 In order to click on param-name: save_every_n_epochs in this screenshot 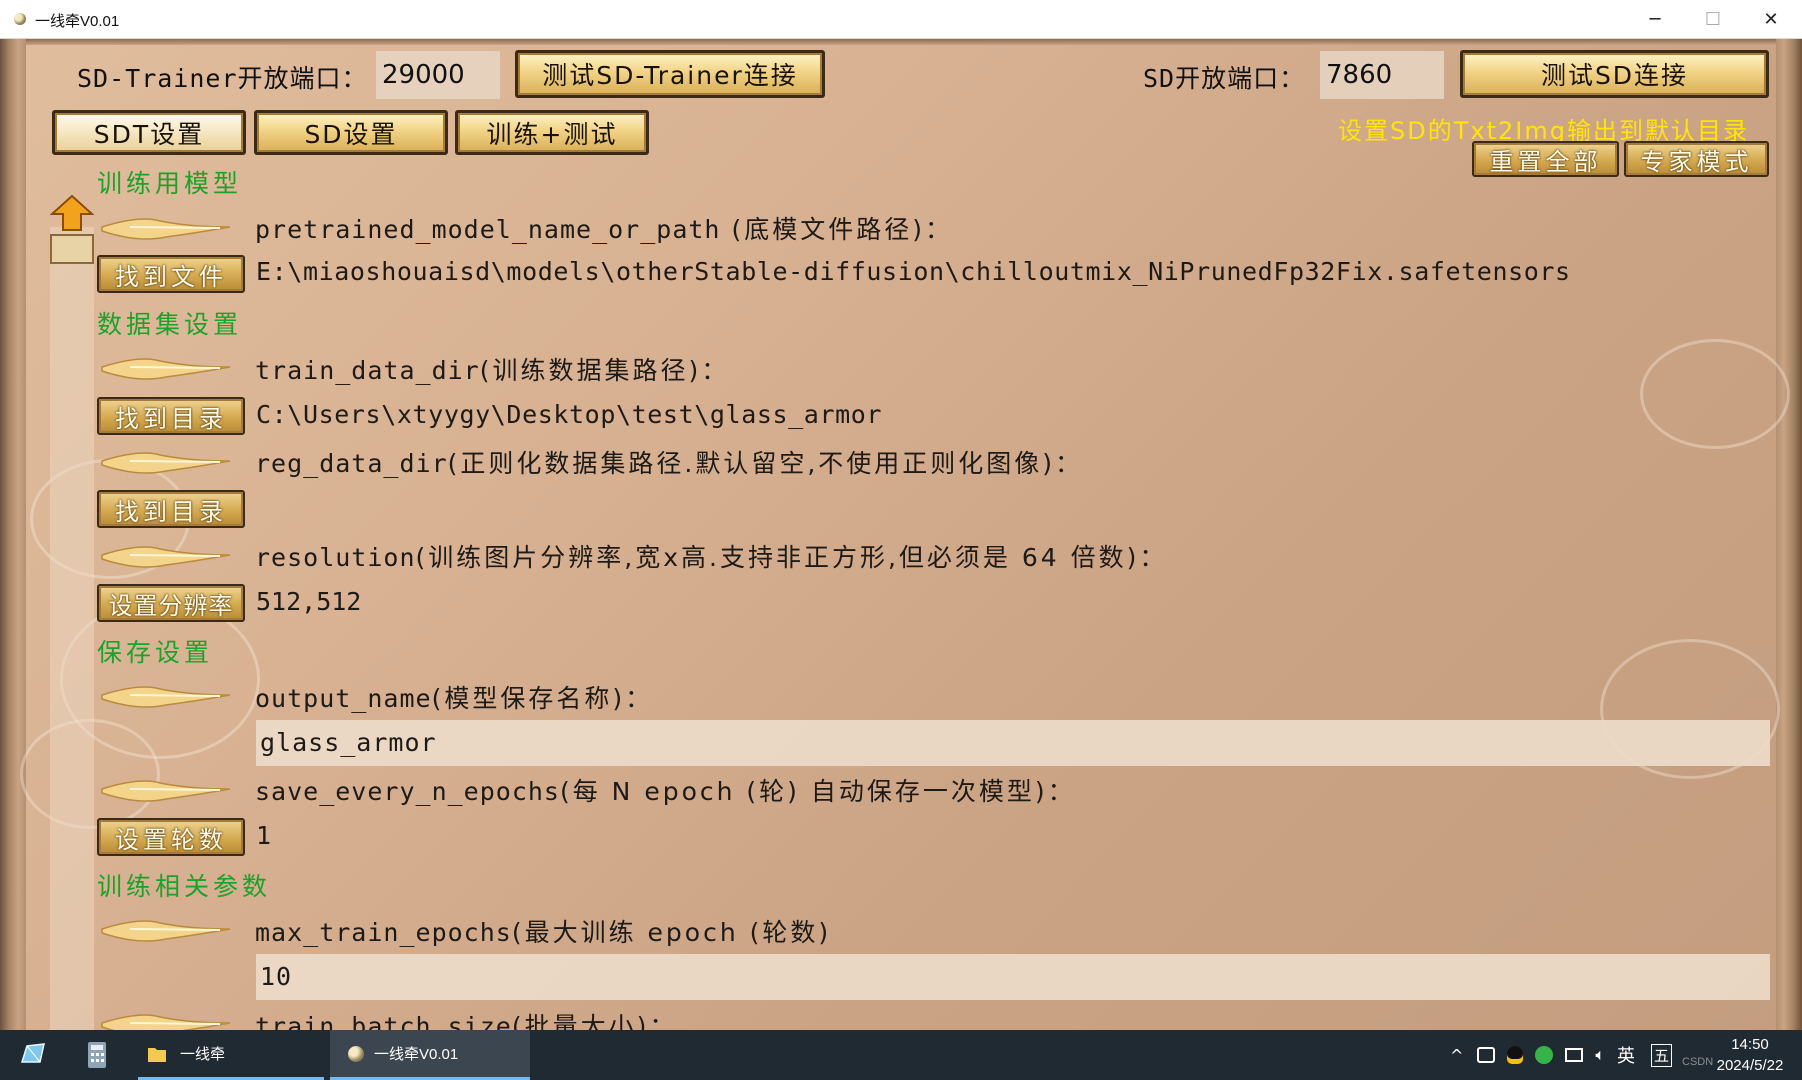, I will do `click(407, 791)`.